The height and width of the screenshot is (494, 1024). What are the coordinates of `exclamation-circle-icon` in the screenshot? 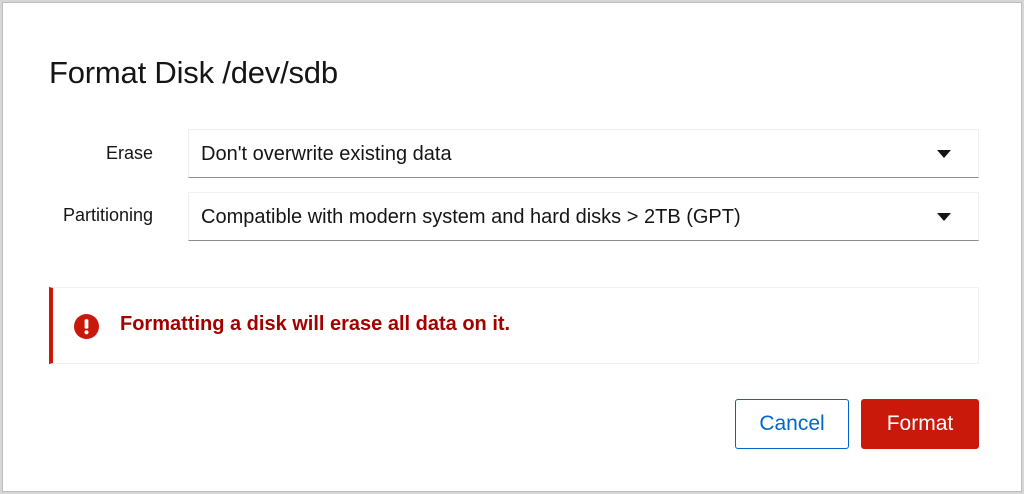 It's located at (86, 326).